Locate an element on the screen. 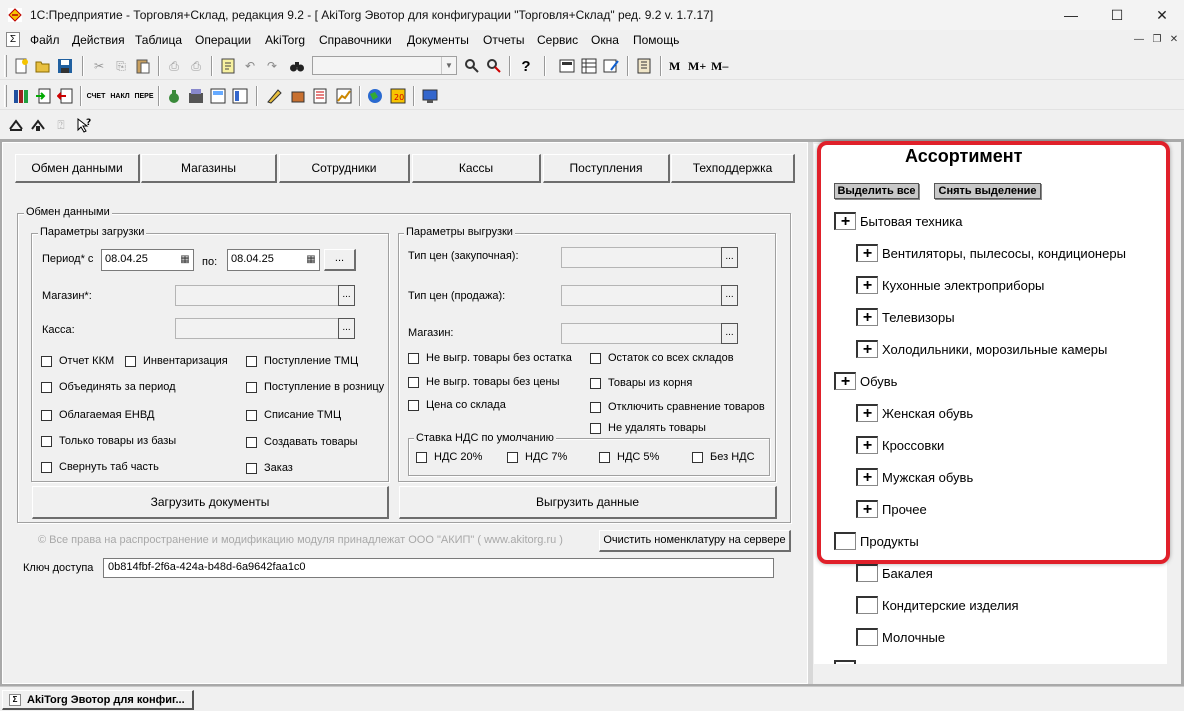 This screenshot has height=711, width=1184. system-menu-icon: Σ is located at coordinates (13, 39).